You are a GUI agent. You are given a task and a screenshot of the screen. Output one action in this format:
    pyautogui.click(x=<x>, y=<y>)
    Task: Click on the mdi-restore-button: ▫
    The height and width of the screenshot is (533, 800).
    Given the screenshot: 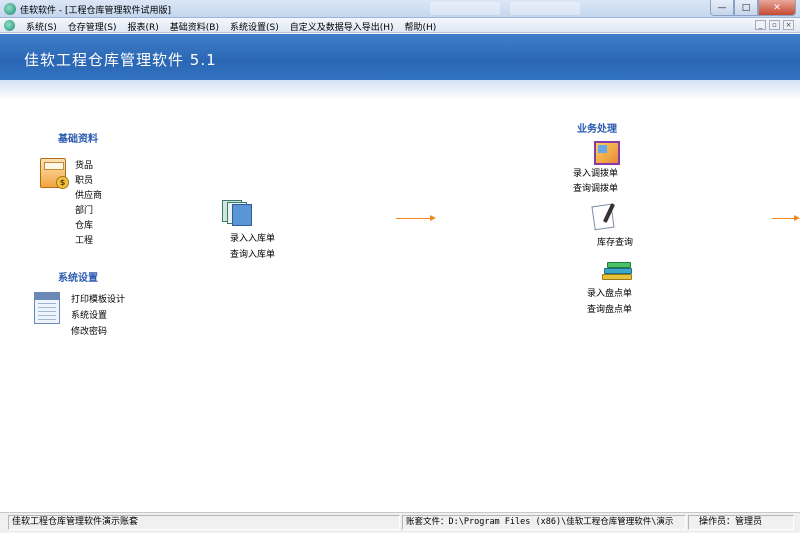 What is the action you would take?
    pyautogui.click(x=774, y=25)
    